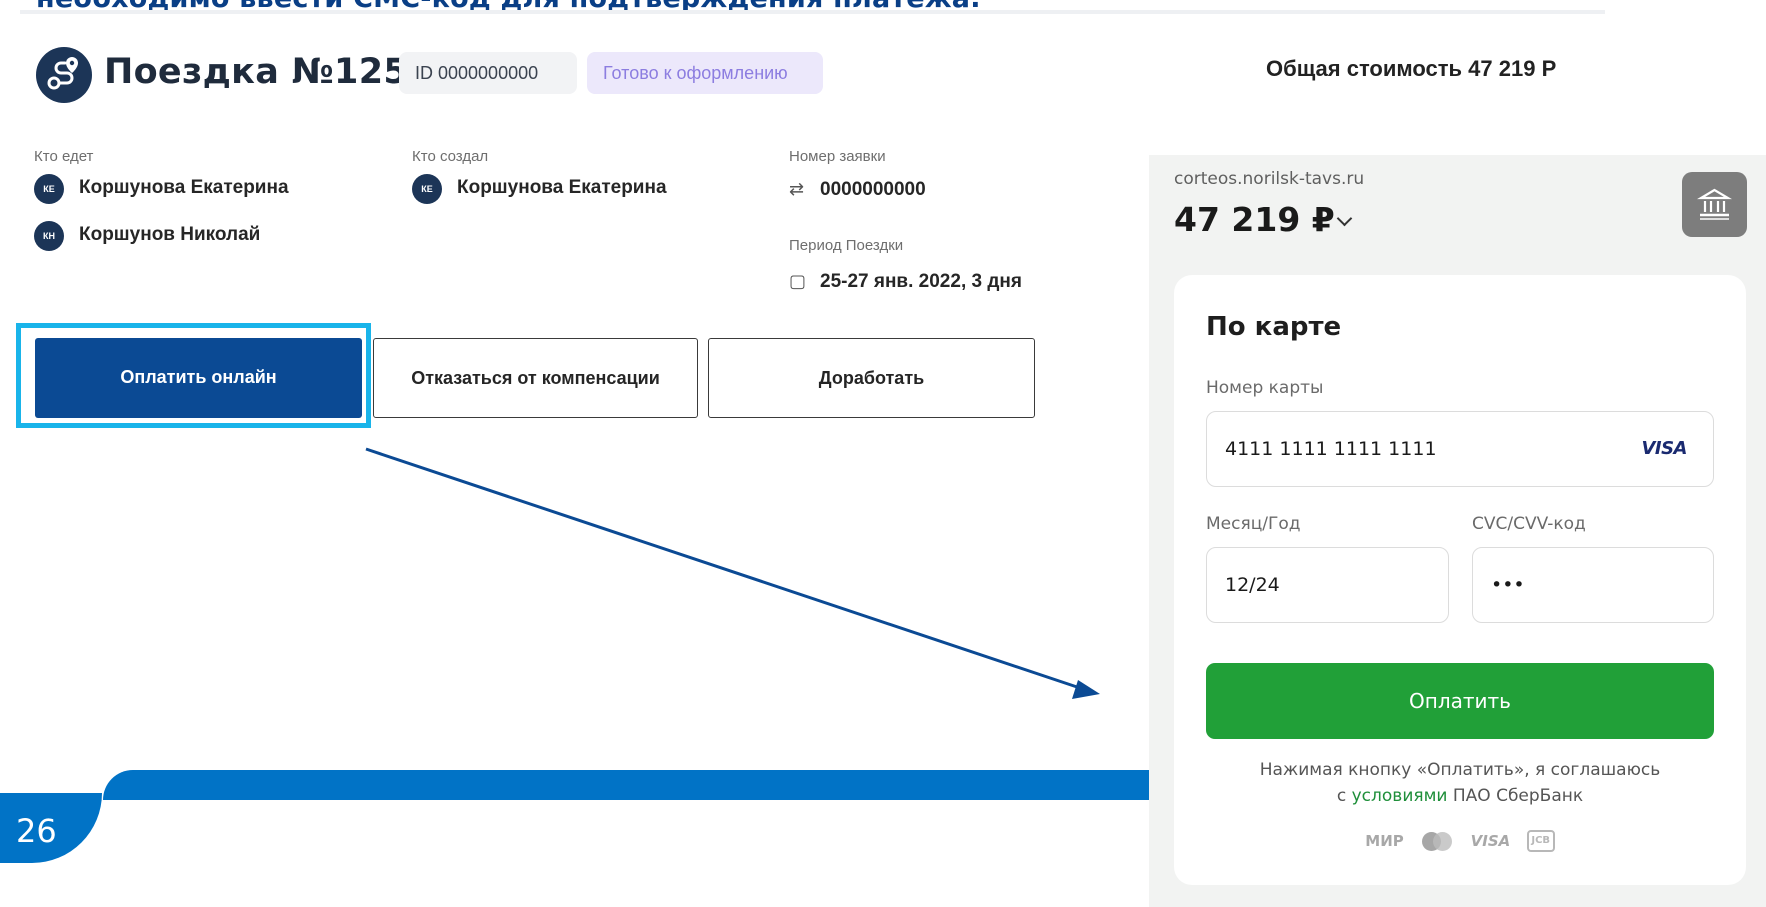  What do you see at coordinates (1460, 841) in the screenshot?
I see `payment-brands: МИР VISA JCB` at bounding box center [1460, 841].